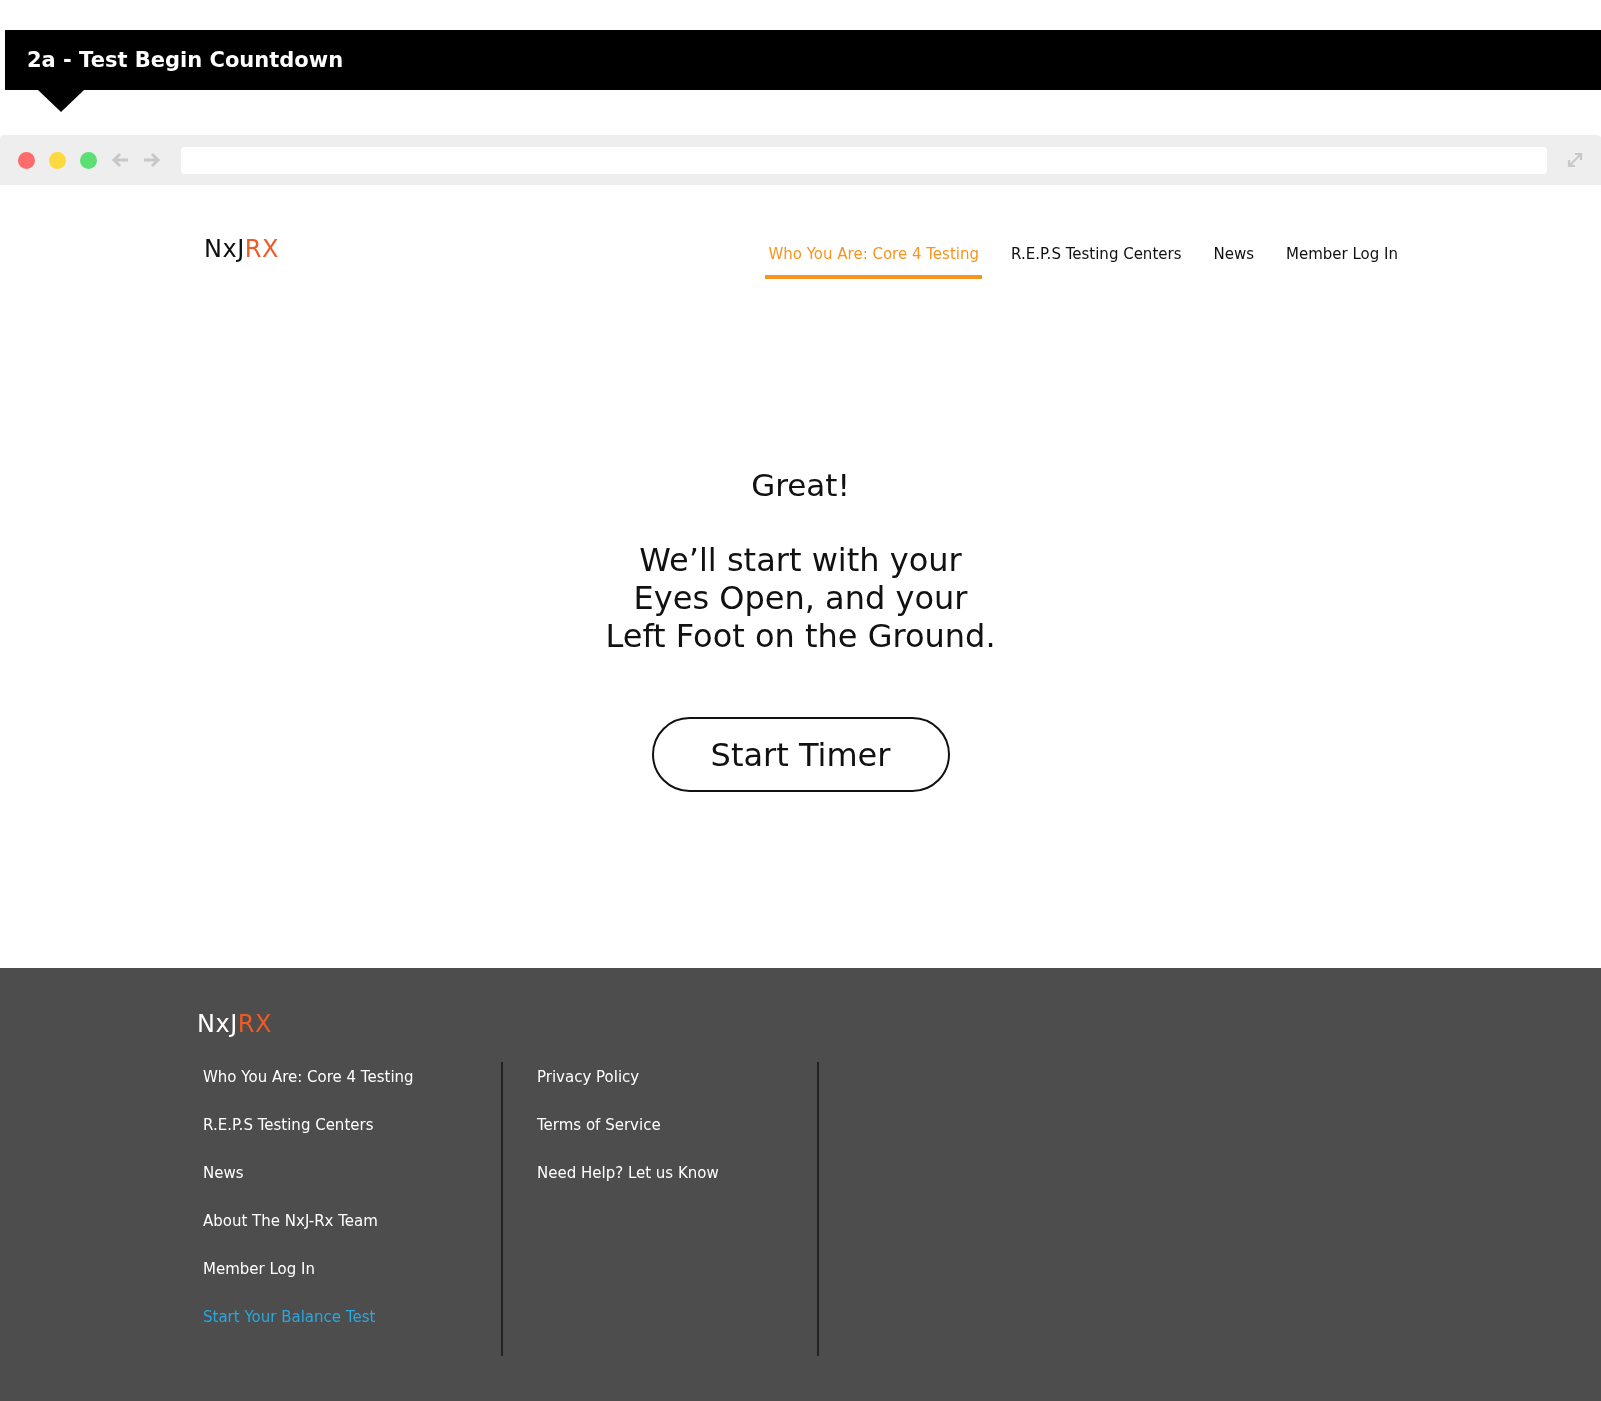  Describe the element at coordinates (352, 1269) in the screenshot. I see `footer-link: Member Log In` at that location.